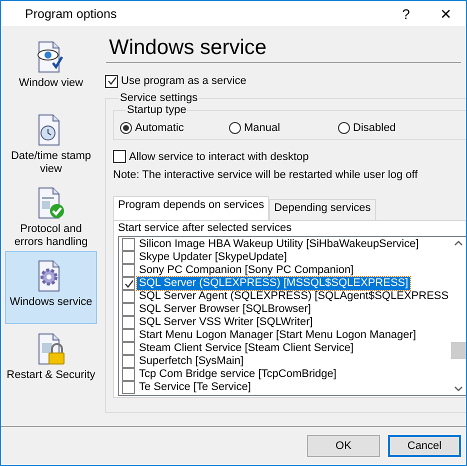 The image size is (467, 466). Describe the element at coordinates (225, 309) in the screenshot. I see `service-item: SQL Server Browser [SQLBrowser]` at that location.